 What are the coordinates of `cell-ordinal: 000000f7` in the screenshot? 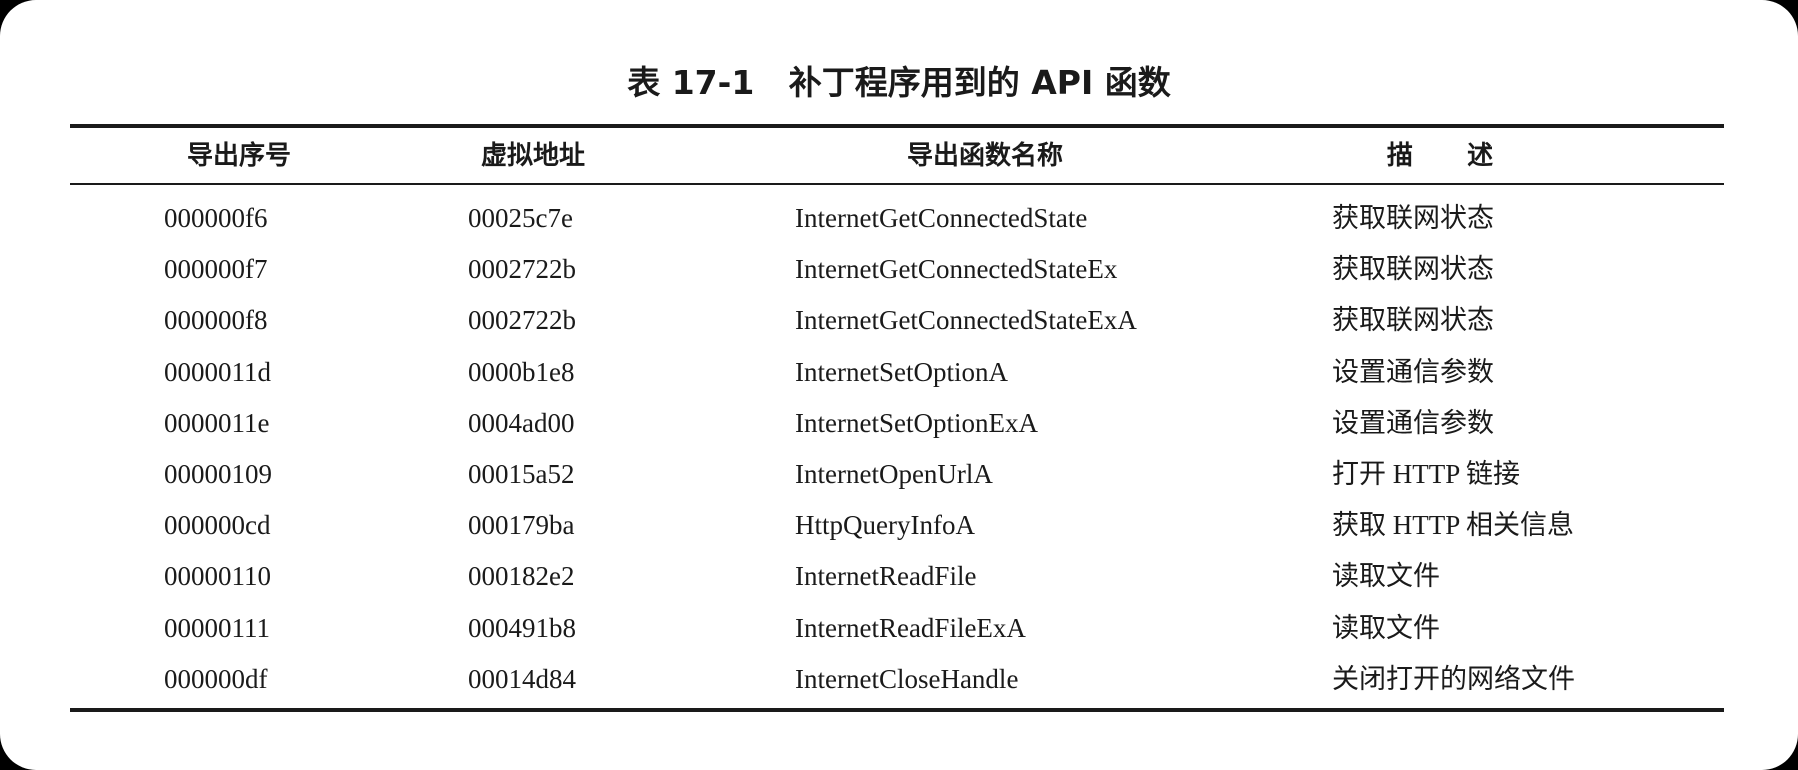 It's located at (216, 269).